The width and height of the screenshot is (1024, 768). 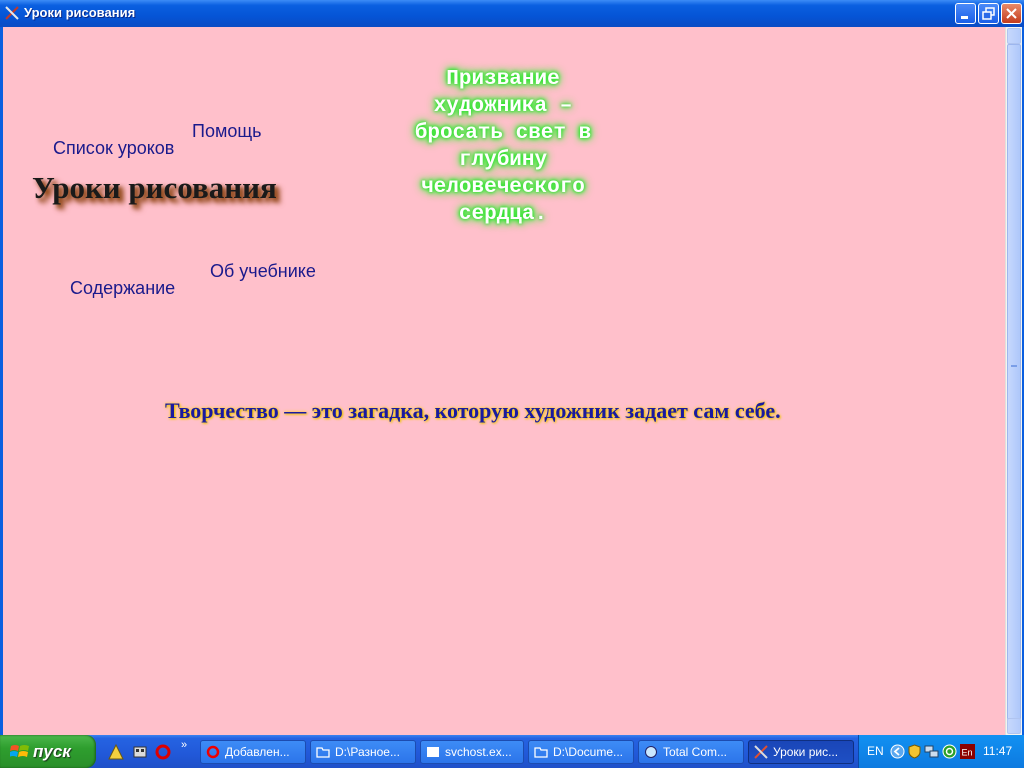 I want to click on system-clock: 11:47, so click(x=998, y=751).